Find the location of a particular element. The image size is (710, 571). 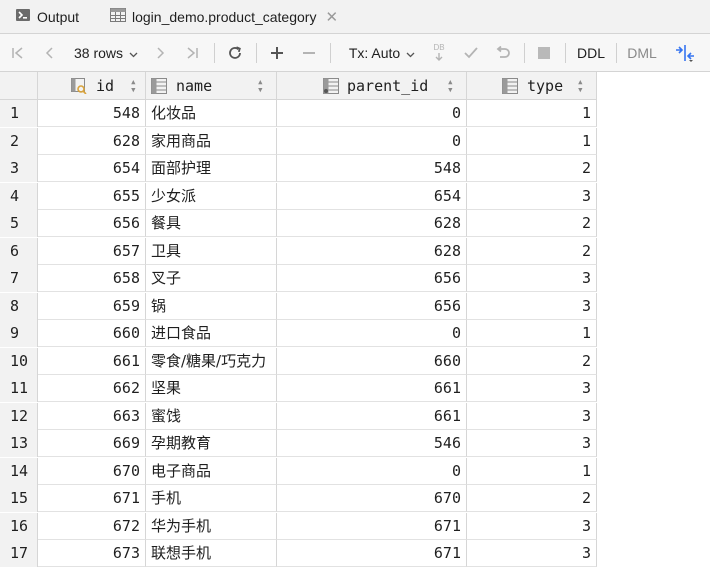

table-row: 8 659 锅 656 3 is located at coordinates (298, 306).